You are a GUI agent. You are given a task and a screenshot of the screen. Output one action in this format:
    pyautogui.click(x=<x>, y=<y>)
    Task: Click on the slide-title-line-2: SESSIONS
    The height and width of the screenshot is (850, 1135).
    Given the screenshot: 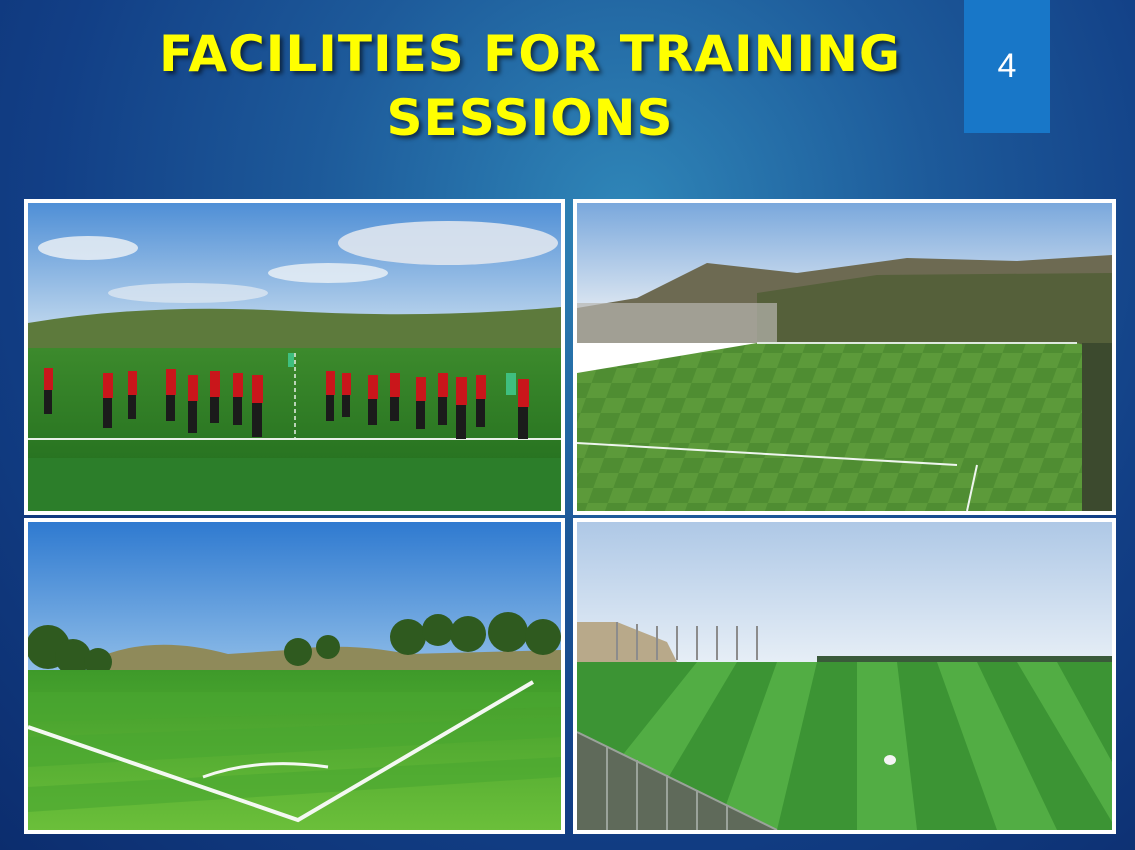 What is the action you would take?
    pyautogui.click(x=530, y=118)
    